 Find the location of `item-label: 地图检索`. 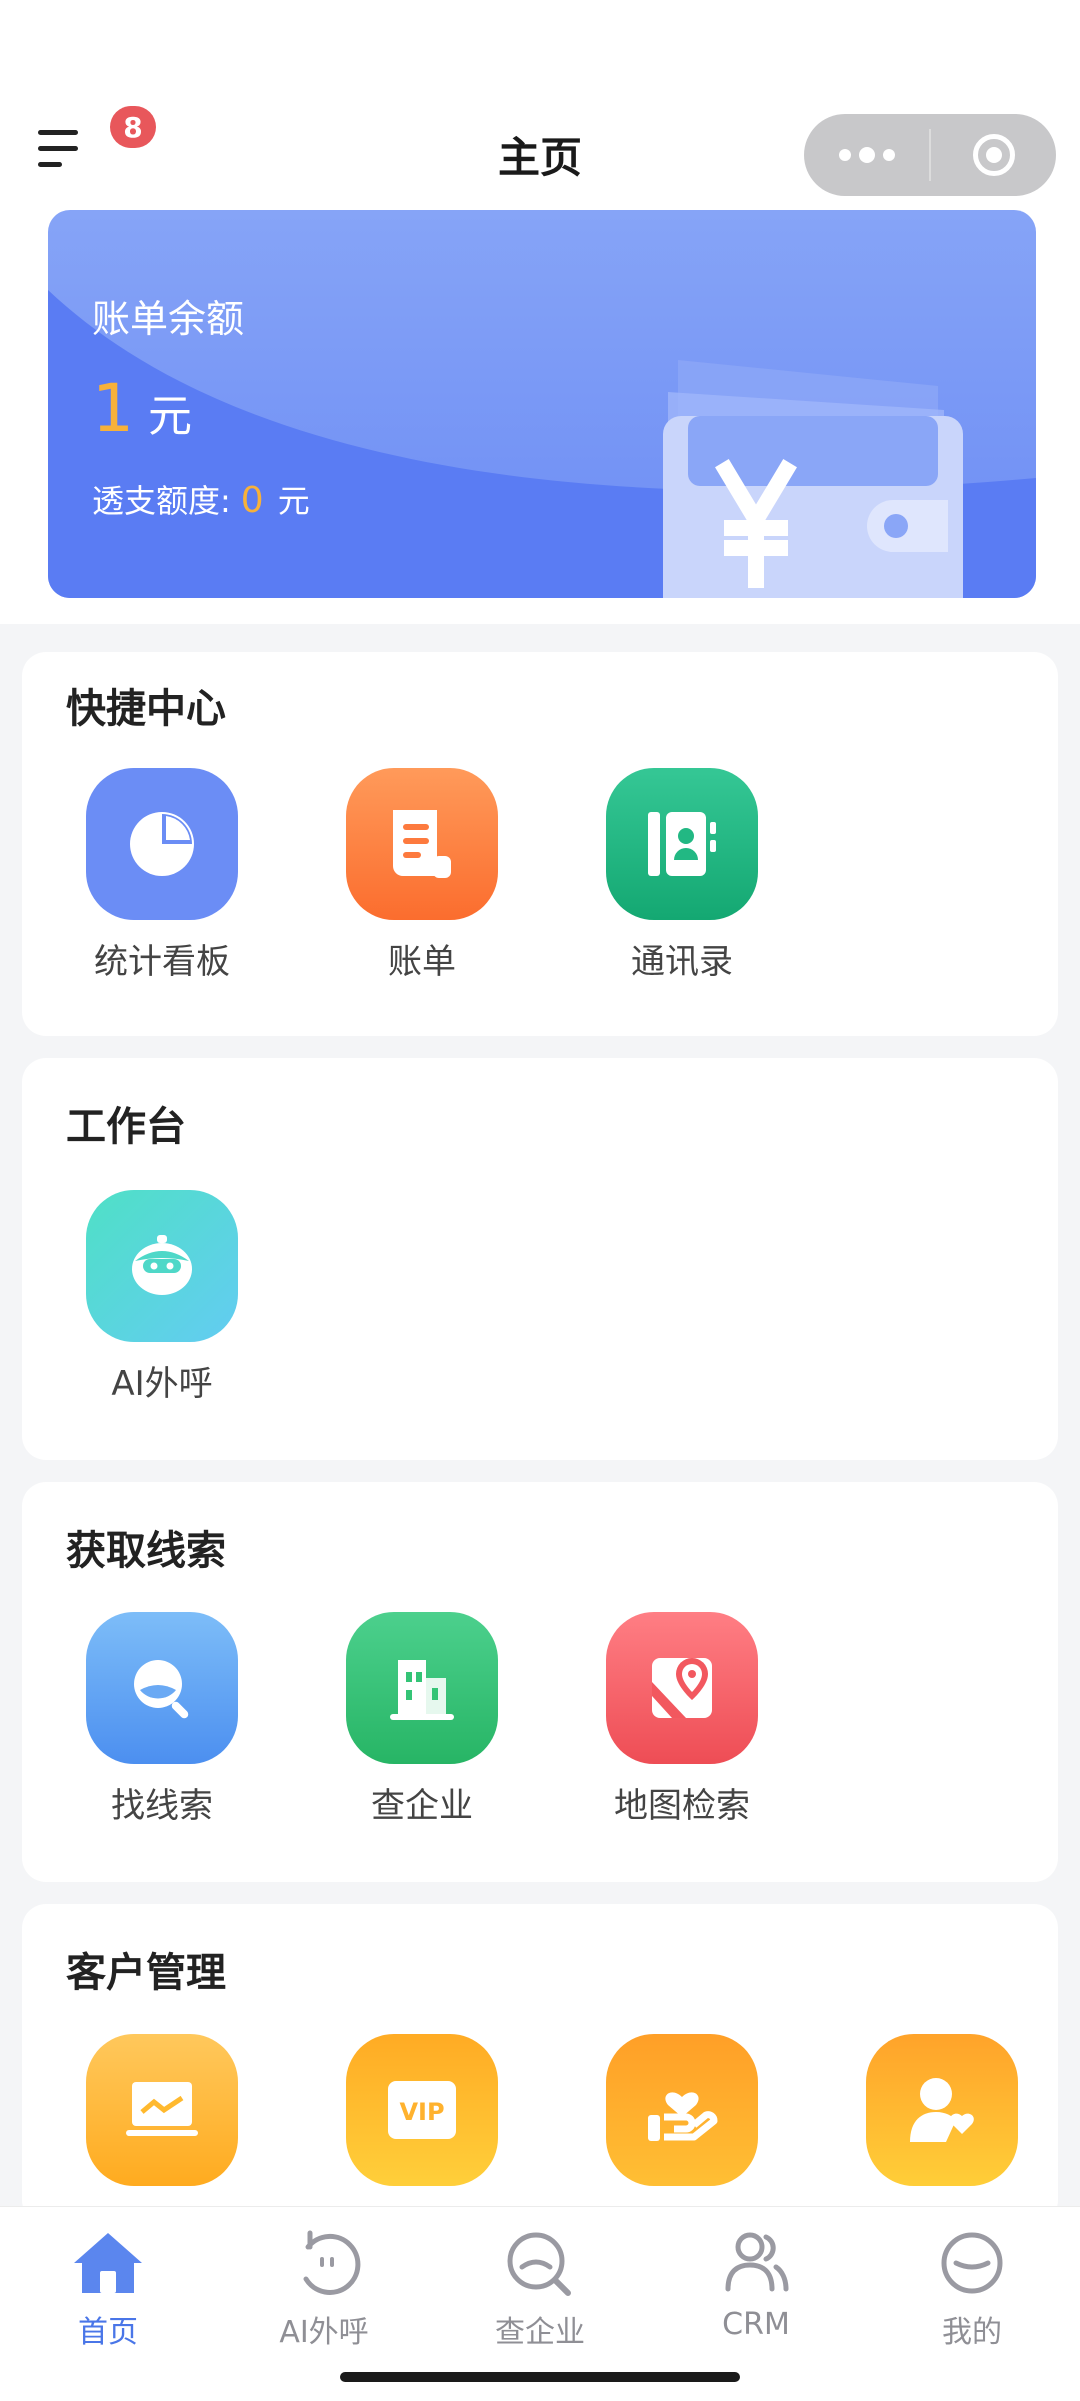

item-label: 地图检索 is located at coordinates (682, 1806).